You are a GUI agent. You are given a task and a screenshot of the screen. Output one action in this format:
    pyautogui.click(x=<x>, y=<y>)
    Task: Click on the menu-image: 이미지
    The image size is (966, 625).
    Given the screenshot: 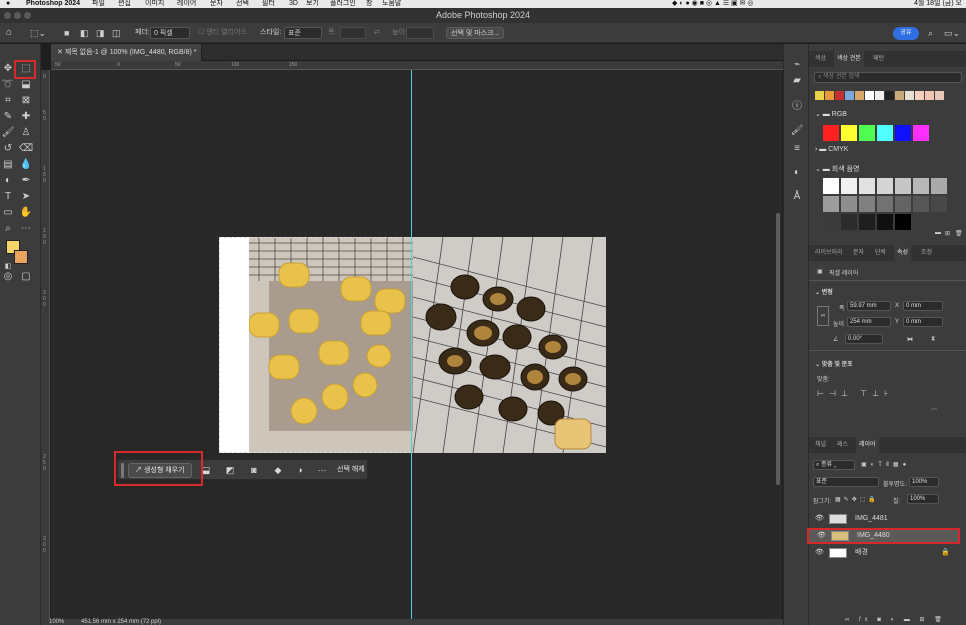 What is the action you would take?
    pyautogui.click(x=154, y=4)
    